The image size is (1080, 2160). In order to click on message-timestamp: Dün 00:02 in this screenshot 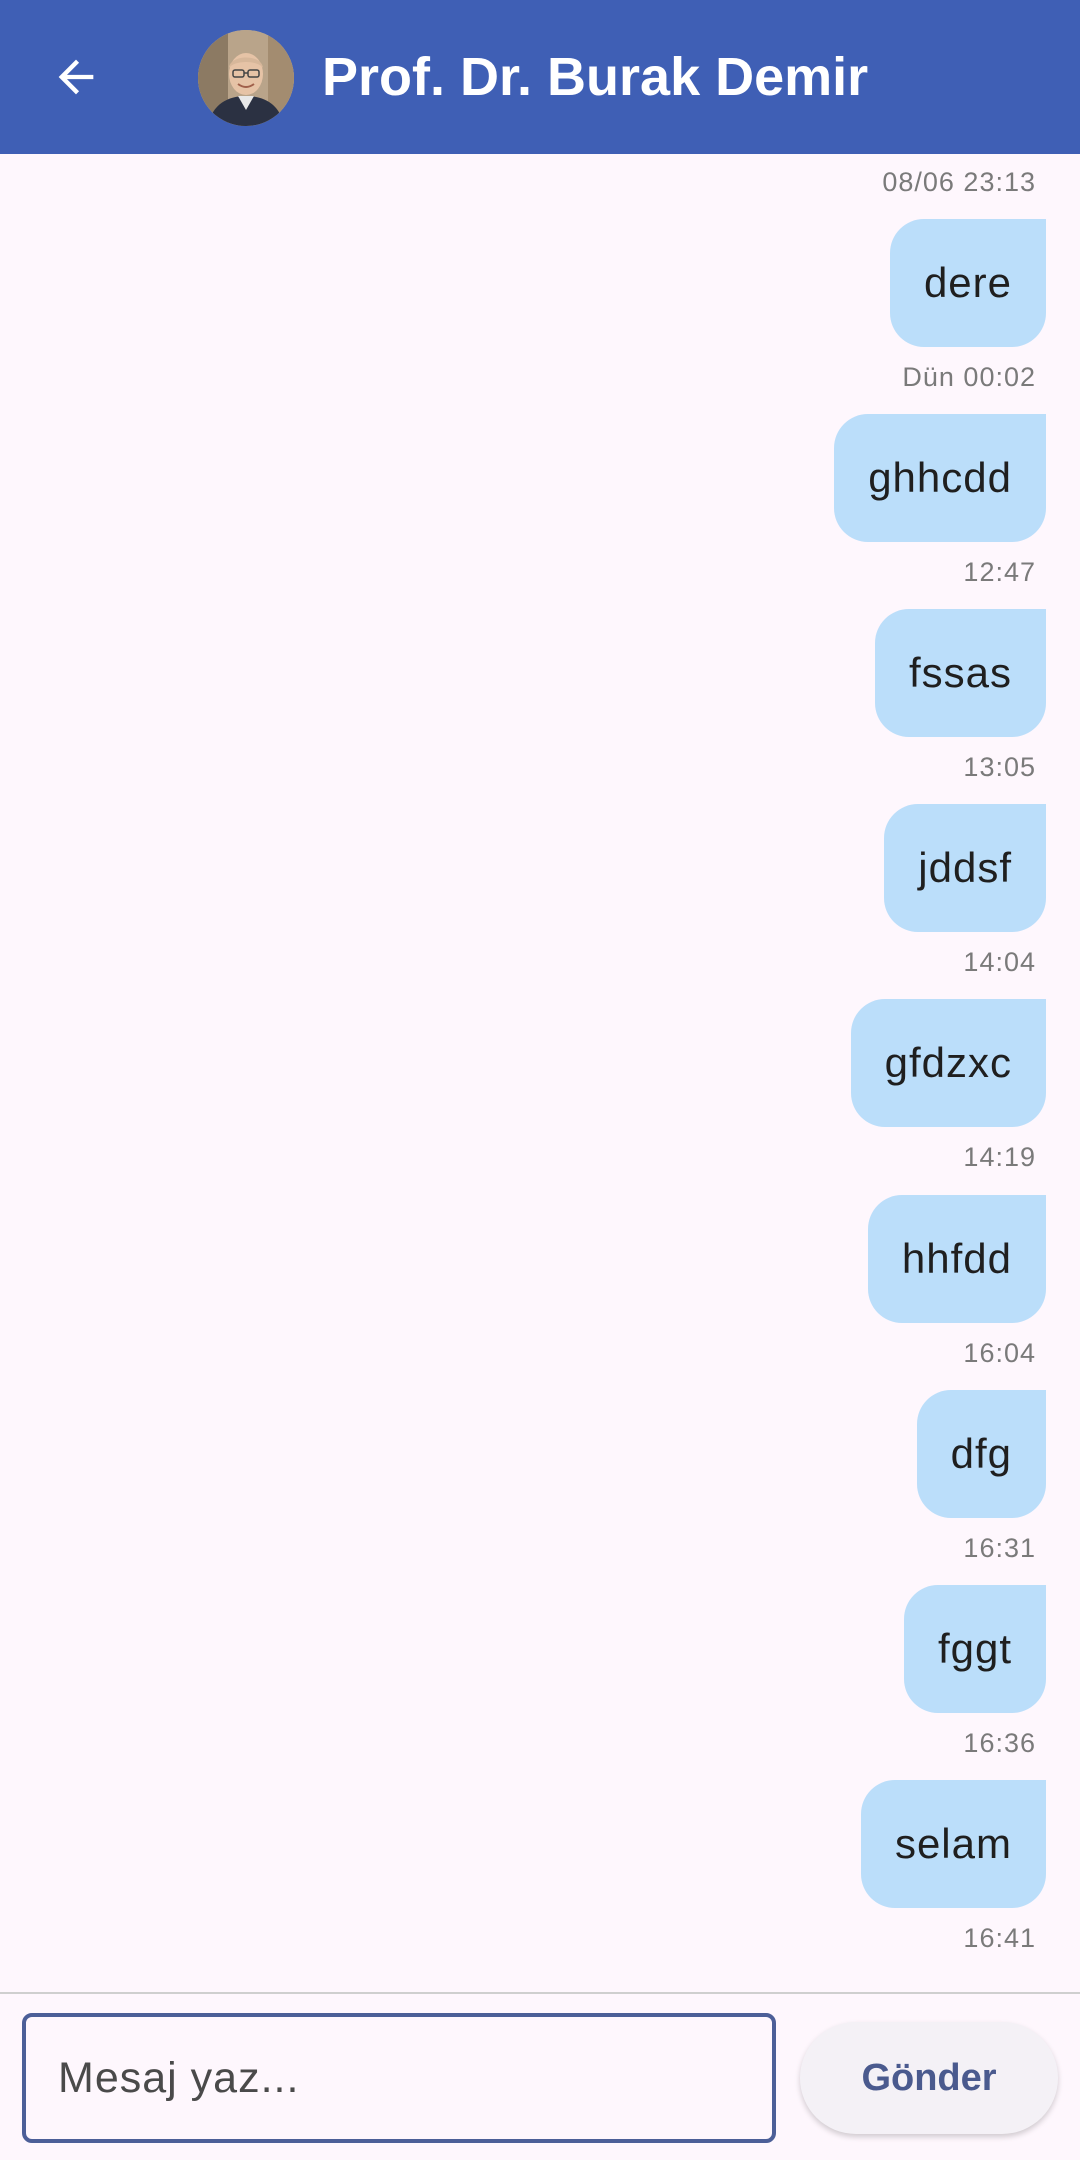, I will do `click(969, 377)`.